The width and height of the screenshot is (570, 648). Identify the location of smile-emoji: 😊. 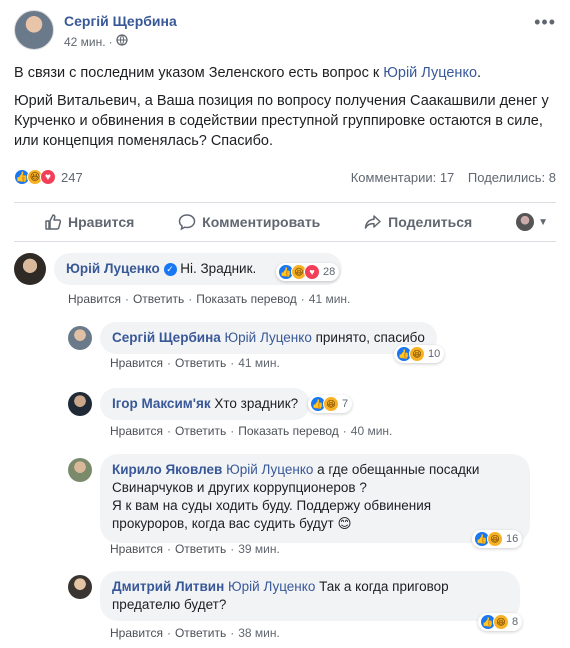
(344, 523).